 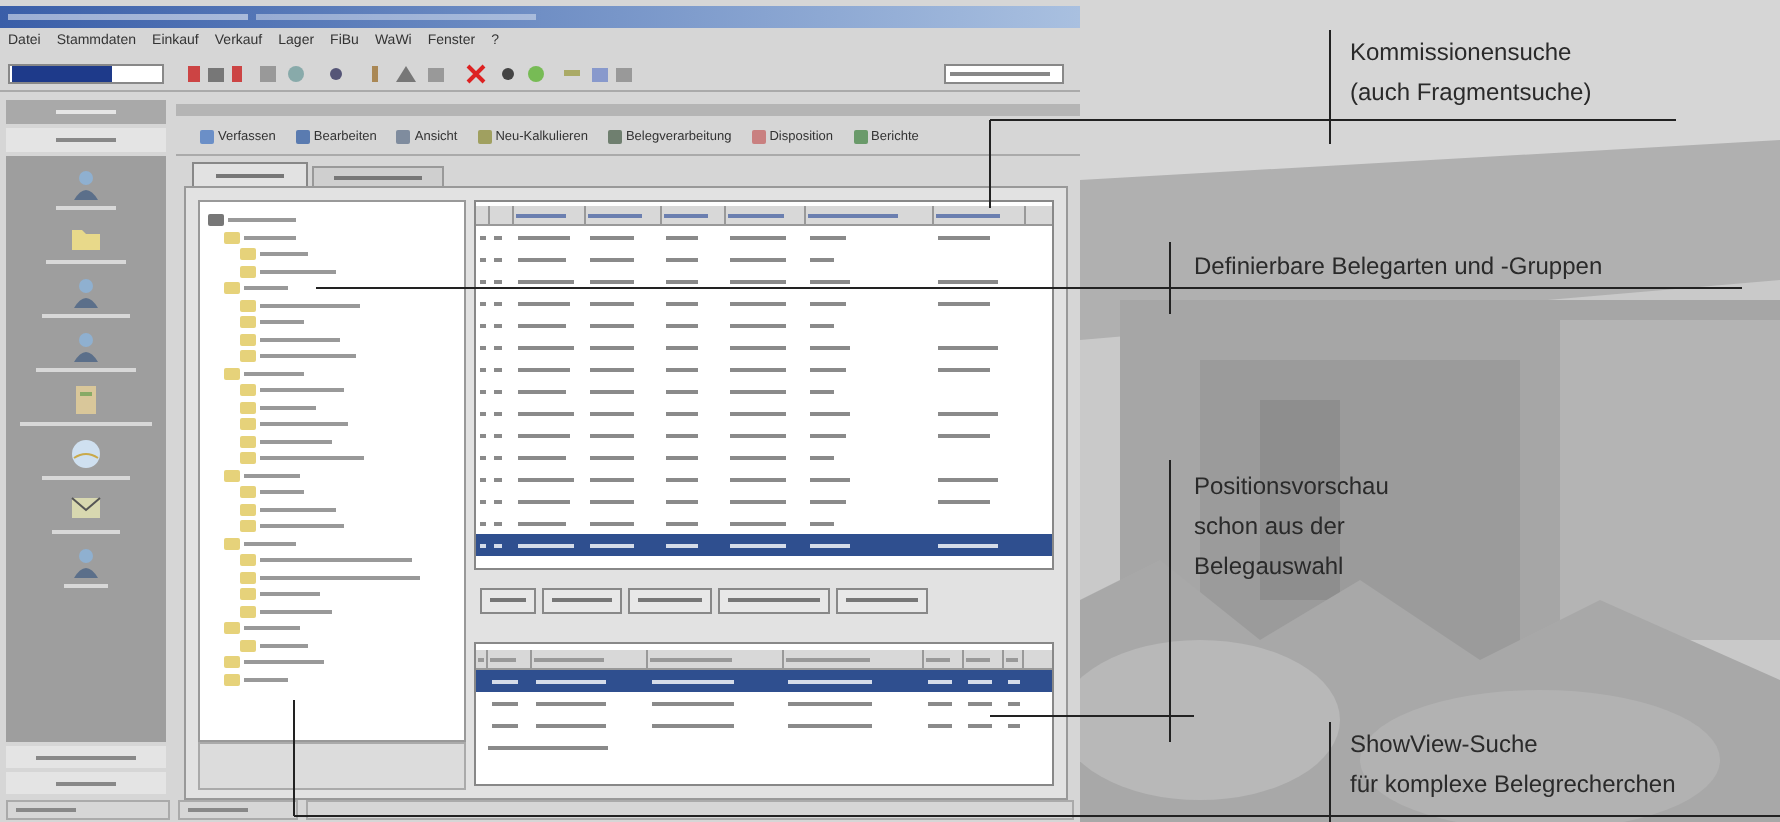 What do you see at coordinates (86, 454) in the screenshot?
I see `globe-icon` at bounding box center [86, 454].